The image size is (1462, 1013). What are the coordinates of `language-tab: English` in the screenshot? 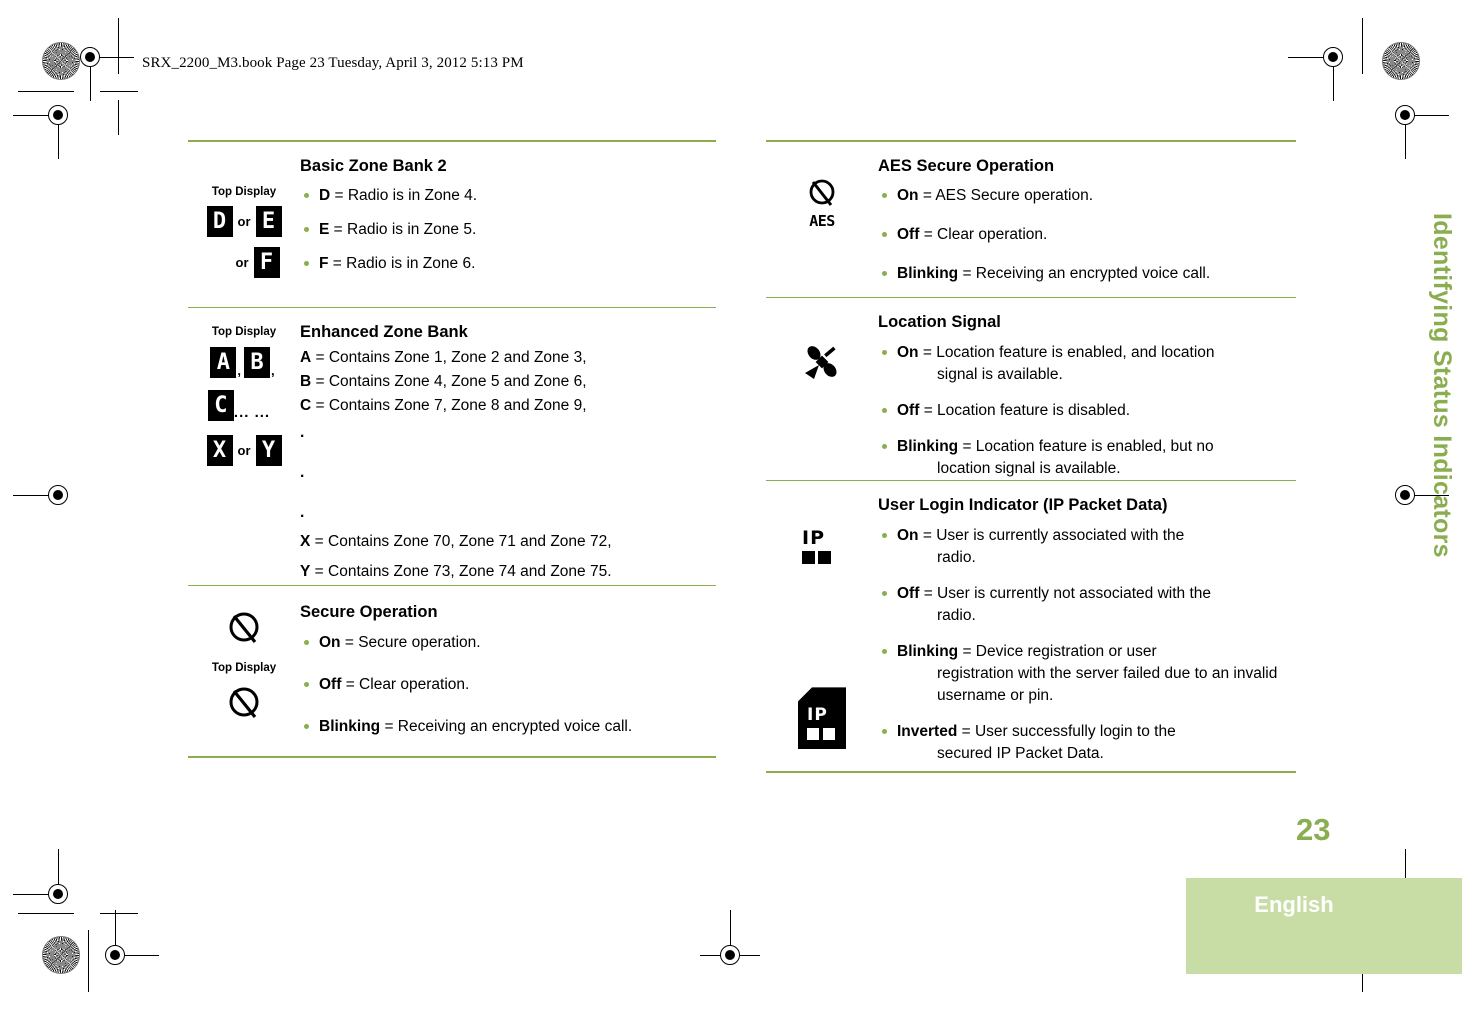 It's located at (1324, 926).